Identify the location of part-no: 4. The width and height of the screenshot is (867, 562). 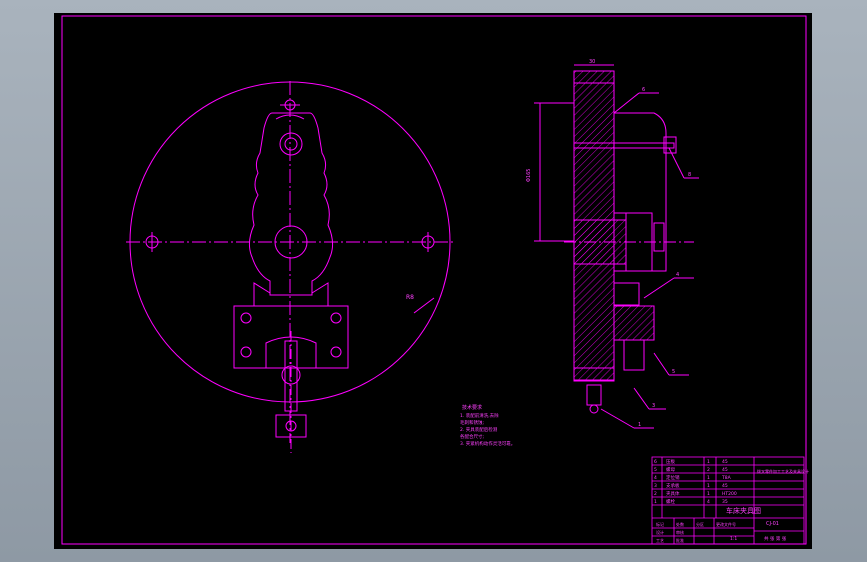
(655, 478).